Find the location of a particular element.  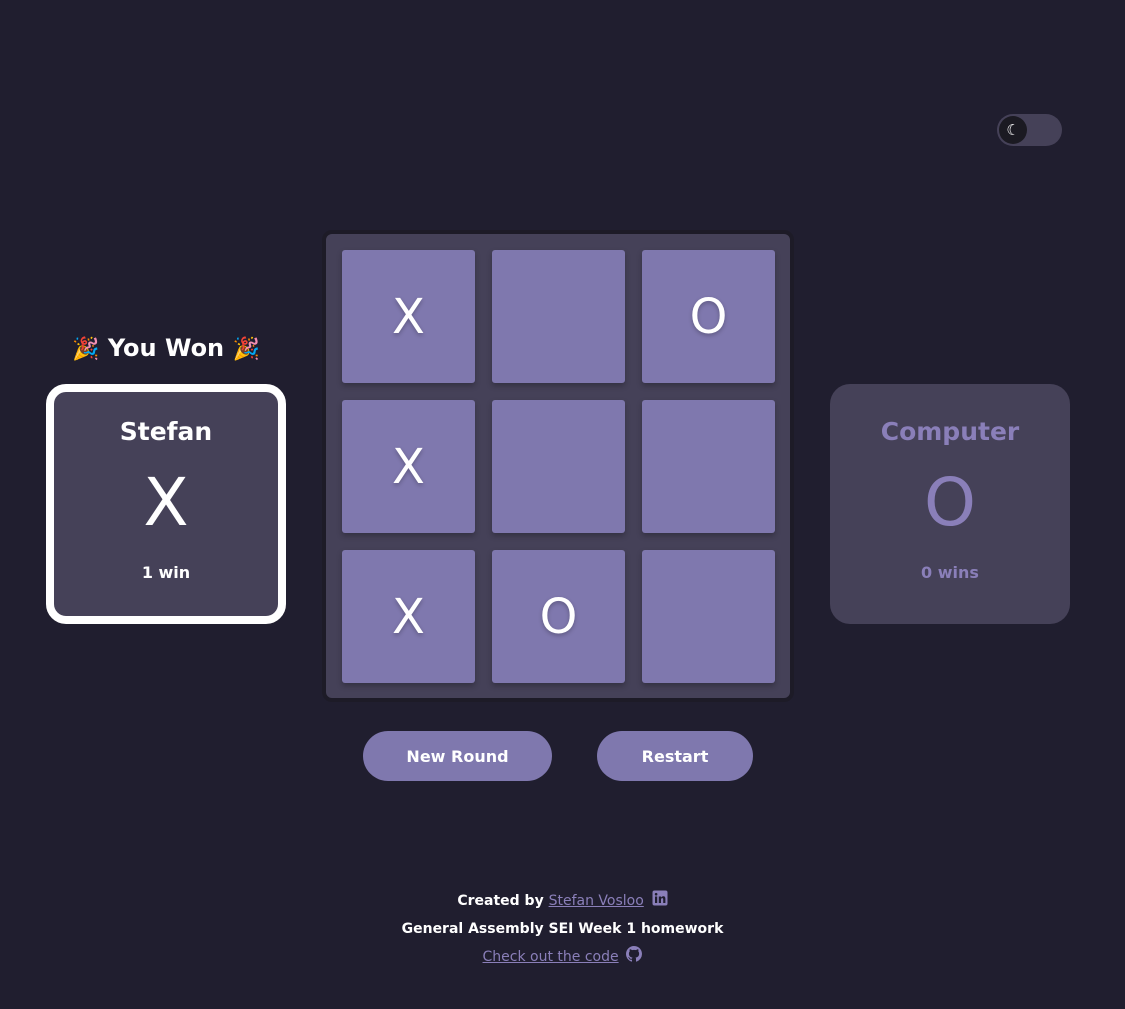

player-name: Computer is located at coordinates (950, 431).